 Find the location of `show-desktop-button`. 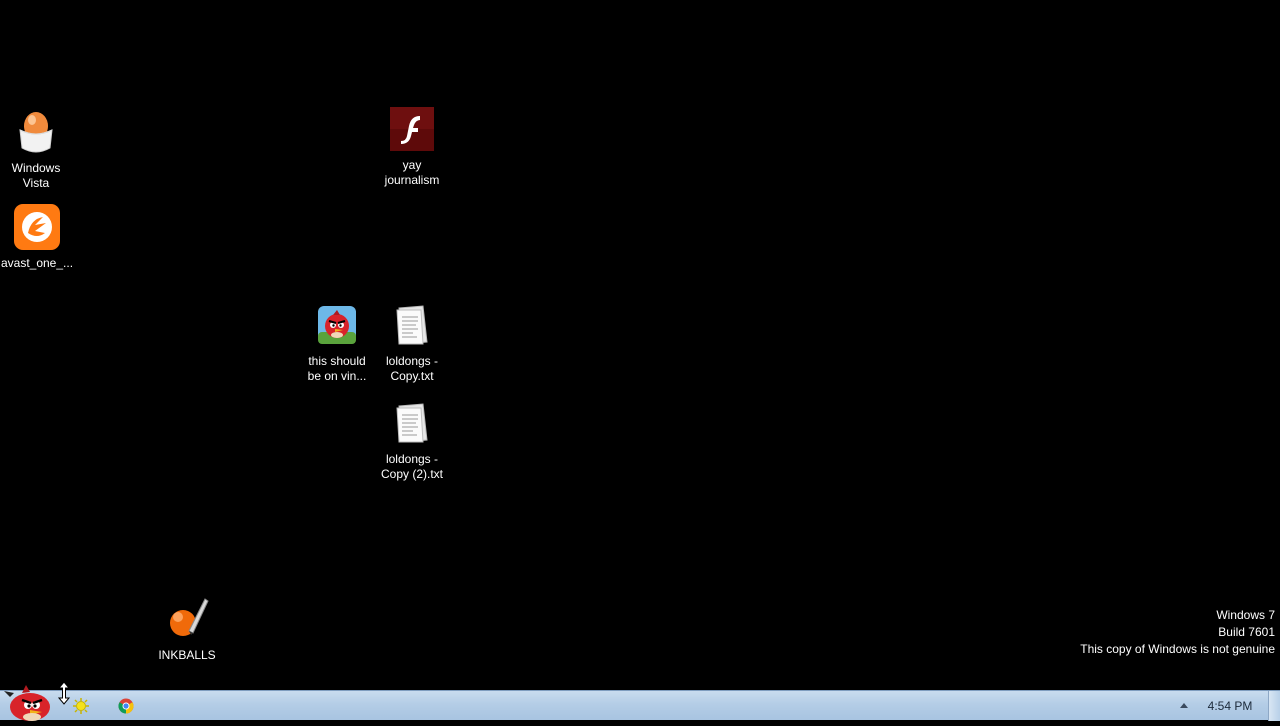

show-desktop-button is located at coordinates (1274, 706).